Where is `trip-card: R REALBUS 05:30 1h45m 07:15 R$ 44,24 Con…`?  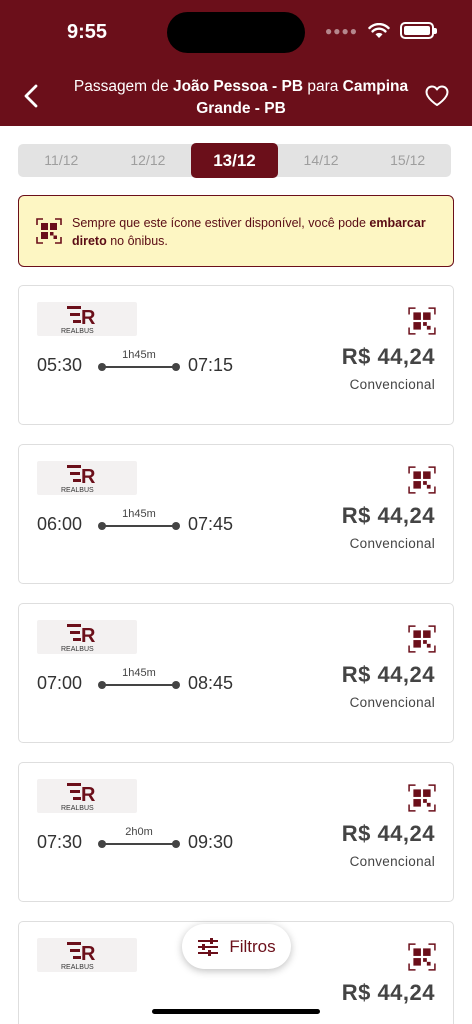 trip-card: R REALBUS 05:30 1h45m 07:15 R$ 44,24 Con… is located at coordinates (236, 355).